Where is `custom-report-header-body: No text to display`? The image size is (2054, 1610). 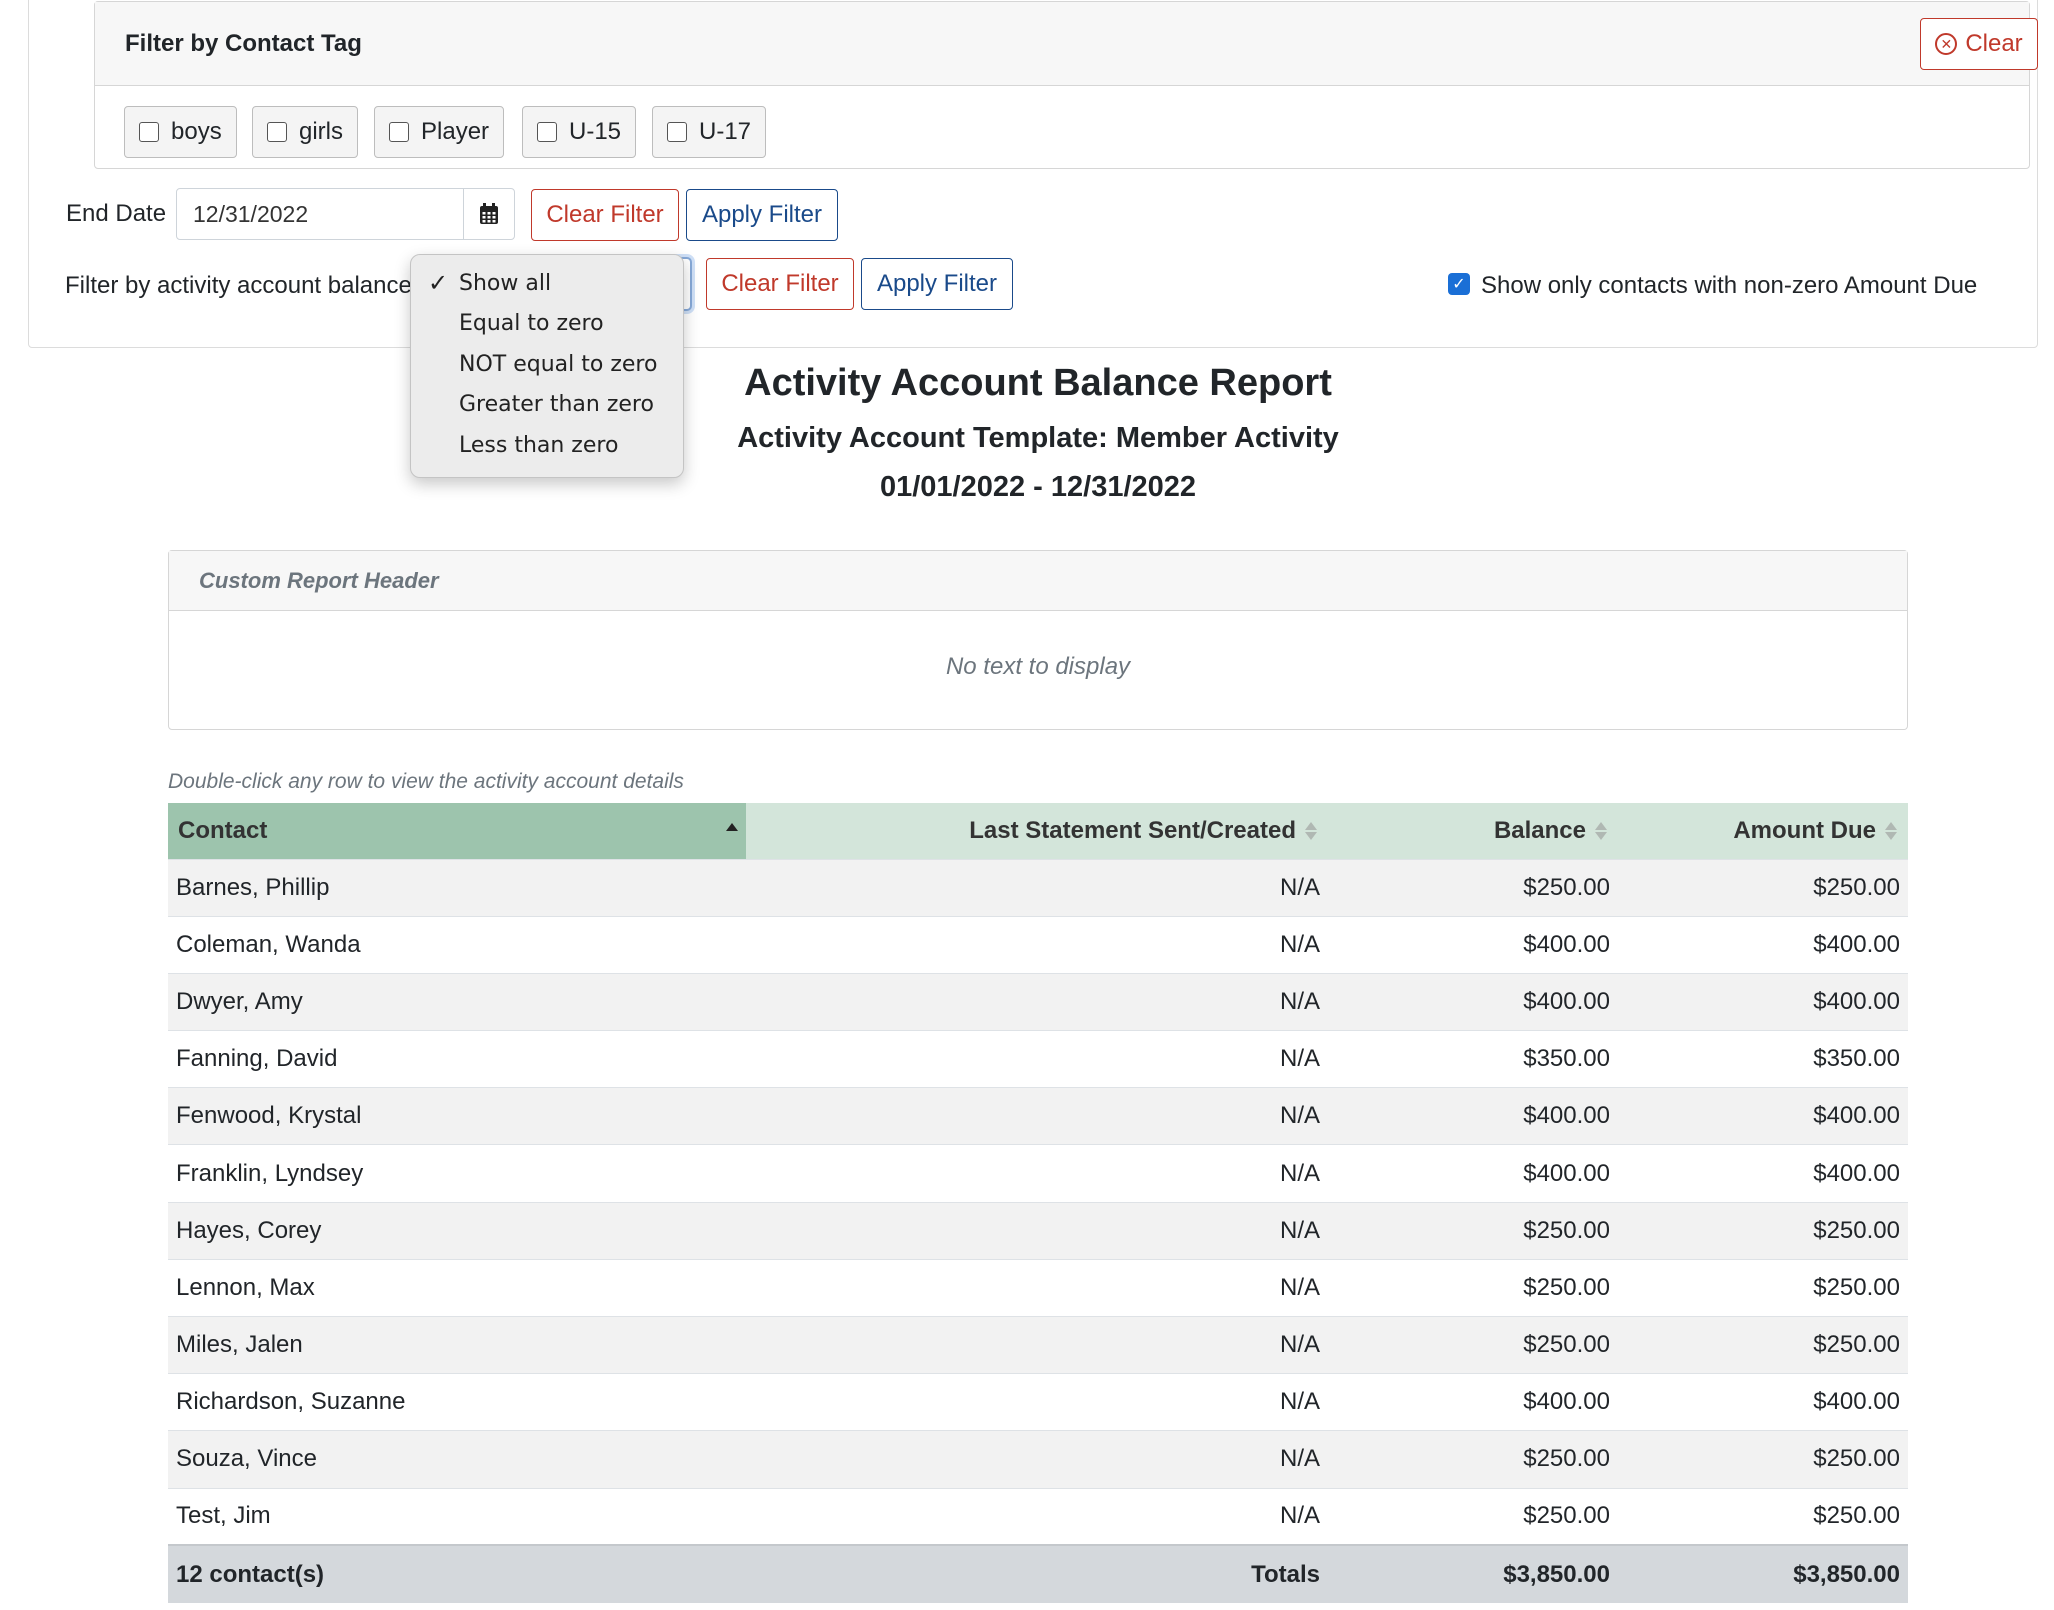
custom-report-header-body: No text to display is located at coordinates (1038, 666).